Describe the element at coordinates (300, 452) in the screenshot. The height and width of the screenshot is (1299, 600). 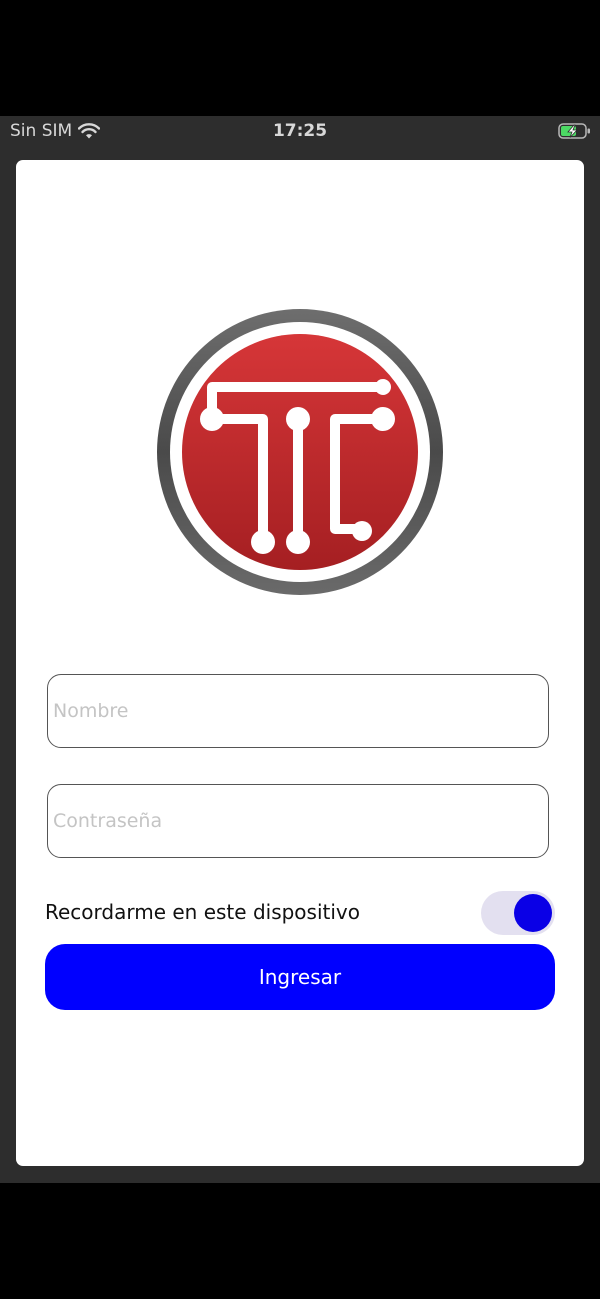
I see `tc-logo` at that location.